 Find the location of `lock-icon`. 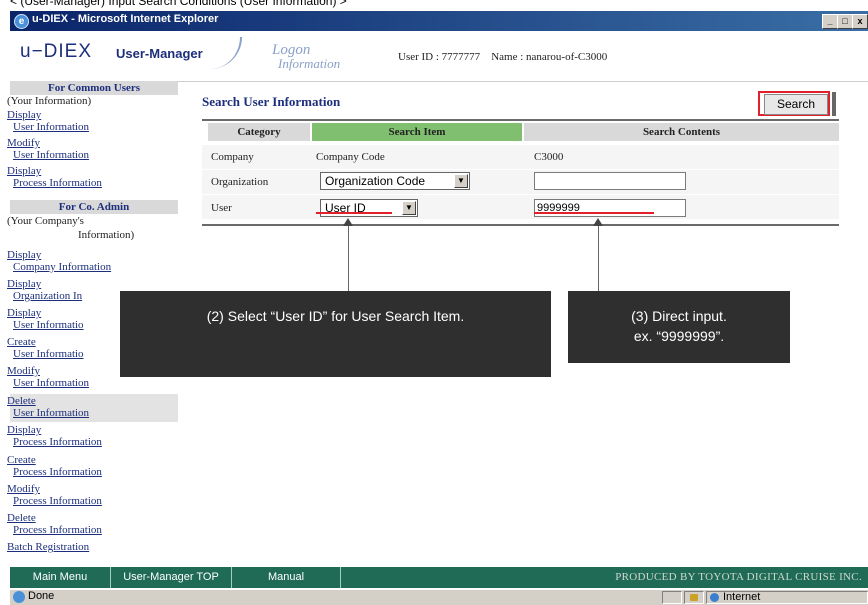

lock-icon is located at coordinates (694, 597).